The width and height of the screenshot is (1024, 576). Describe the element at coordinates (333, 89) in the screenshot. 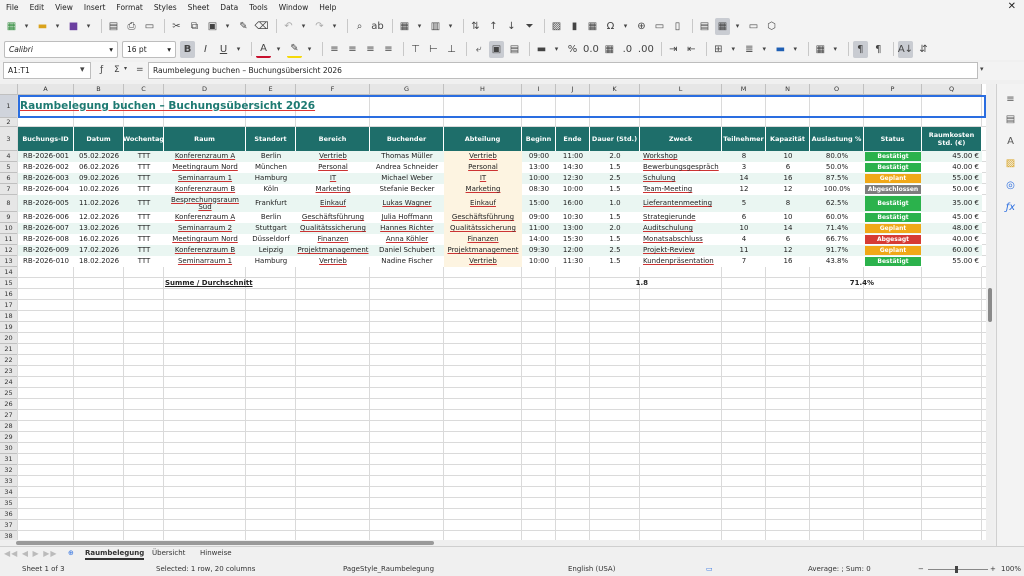

I see `column-header-f: F` at that location.